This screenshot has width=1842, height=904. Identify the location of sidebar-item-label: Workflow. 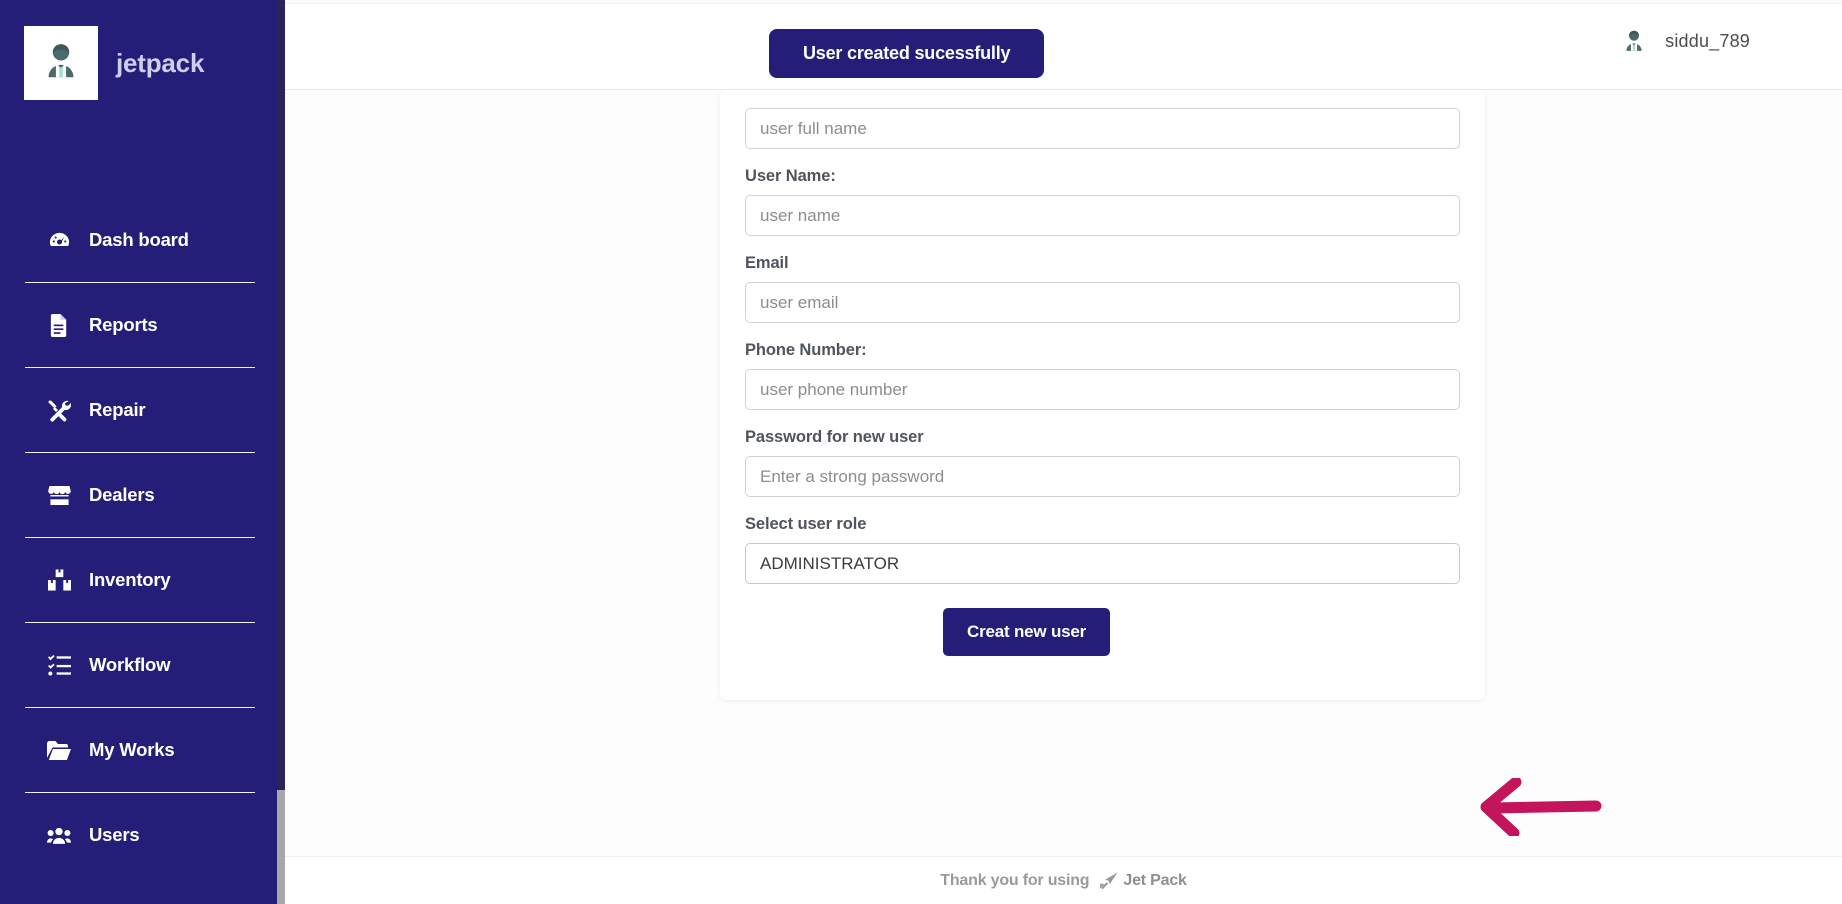
(130, 664).